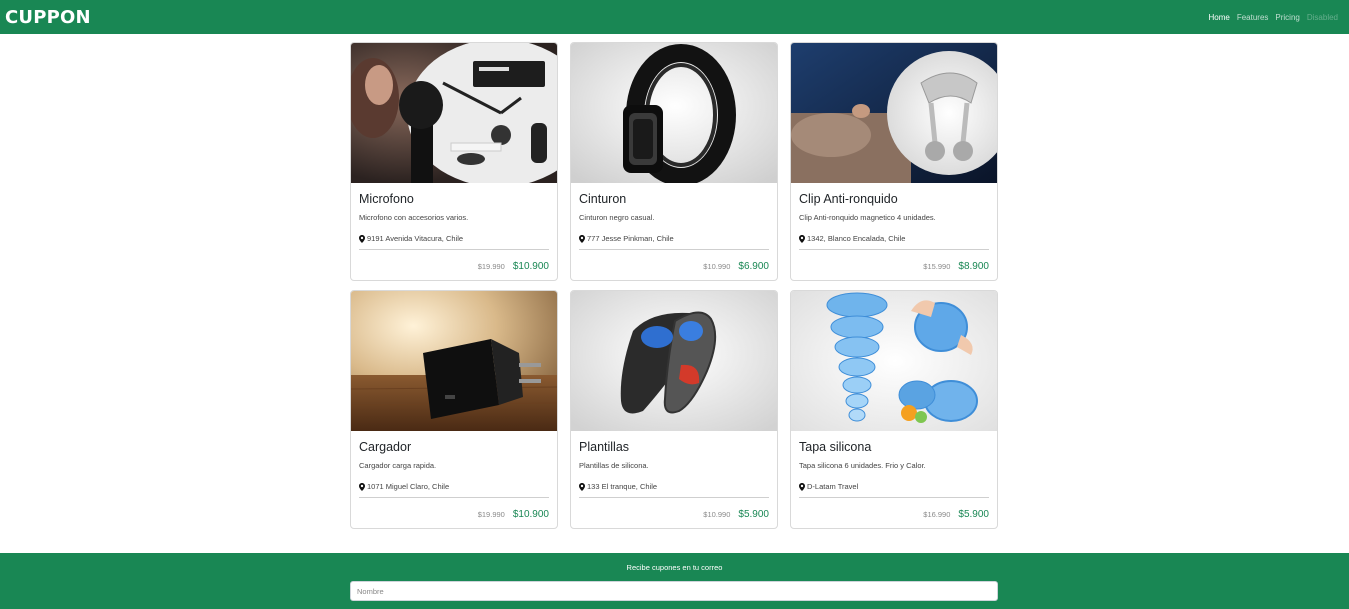 Image resolution: width=1349 pixels, height=609 pixels. Describe the element at coordinates (862, 465) in the screenshot. I see `product-description: Tapa silicona 6 unidades. Frio y Calor.` at that location.